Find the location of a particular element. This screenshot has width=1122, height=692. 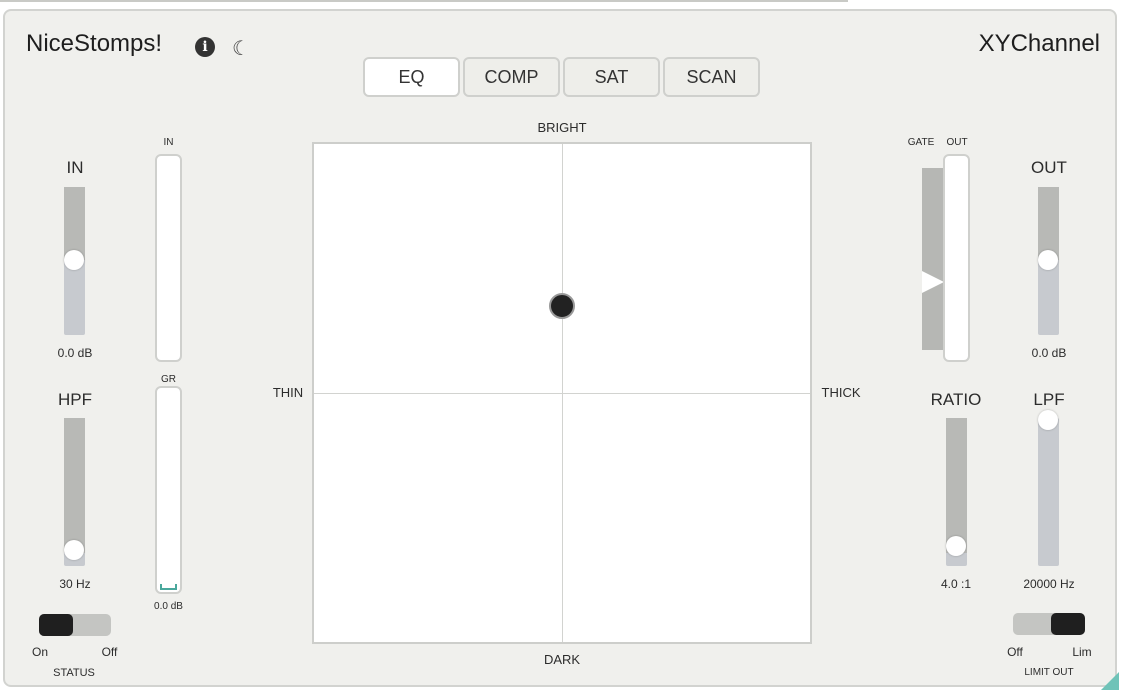

limit-toggle is located at coordinates (1049, 624).